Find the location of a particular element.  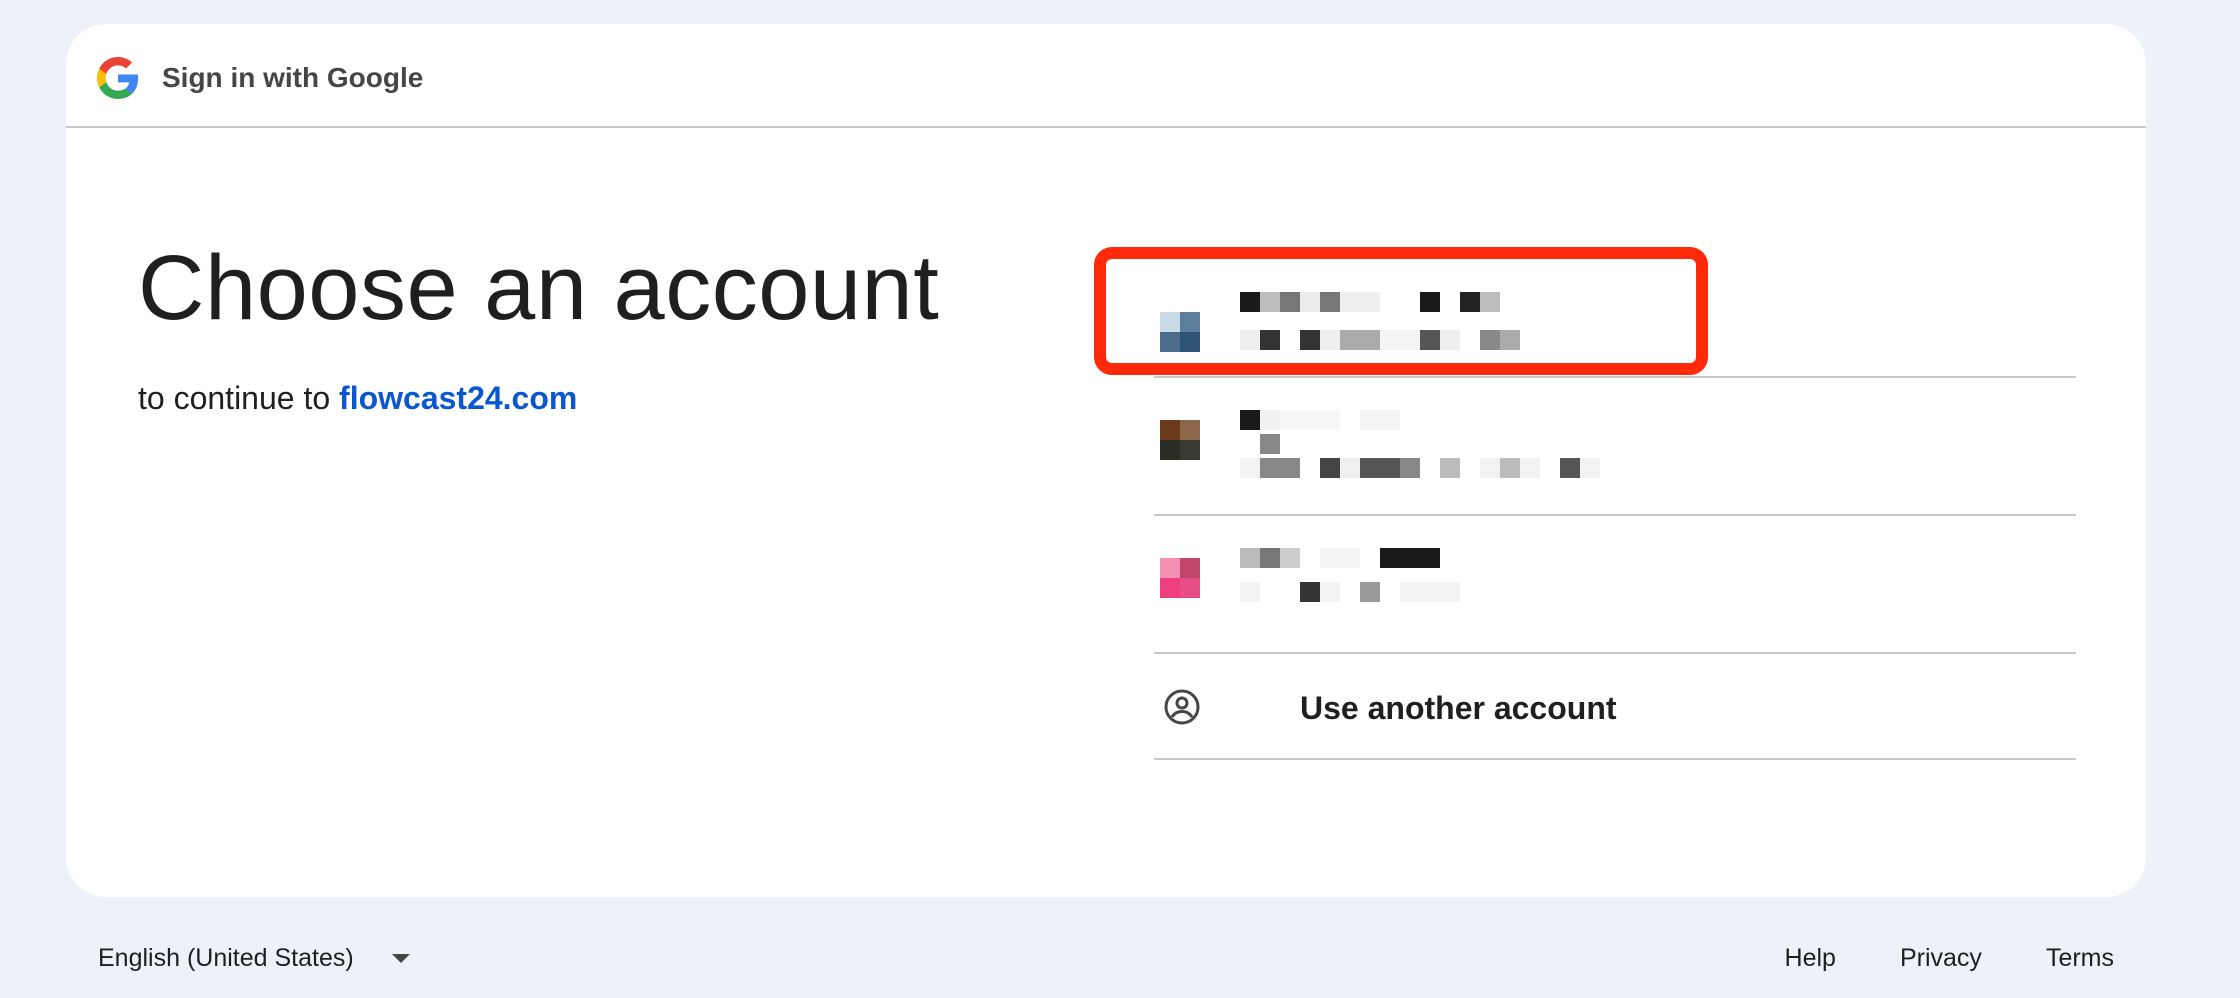

help-link: Help is located at coordinates (1810, 958).